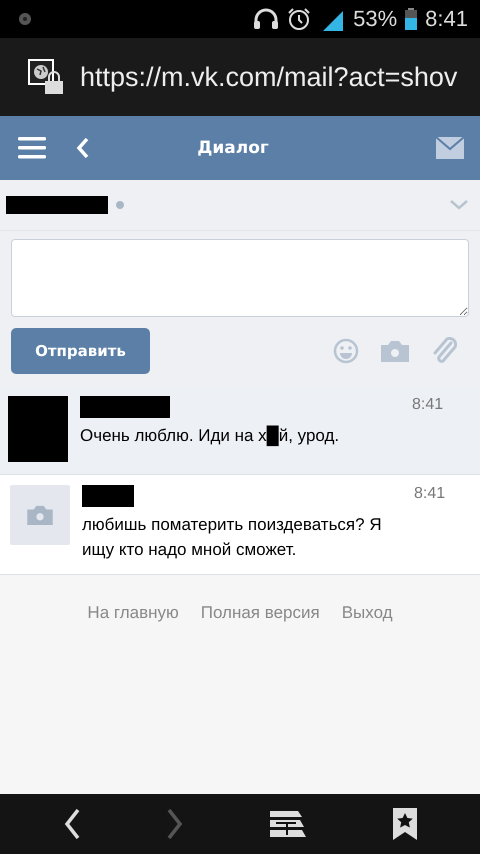  I want to click on back-icon, so click(72, 824).